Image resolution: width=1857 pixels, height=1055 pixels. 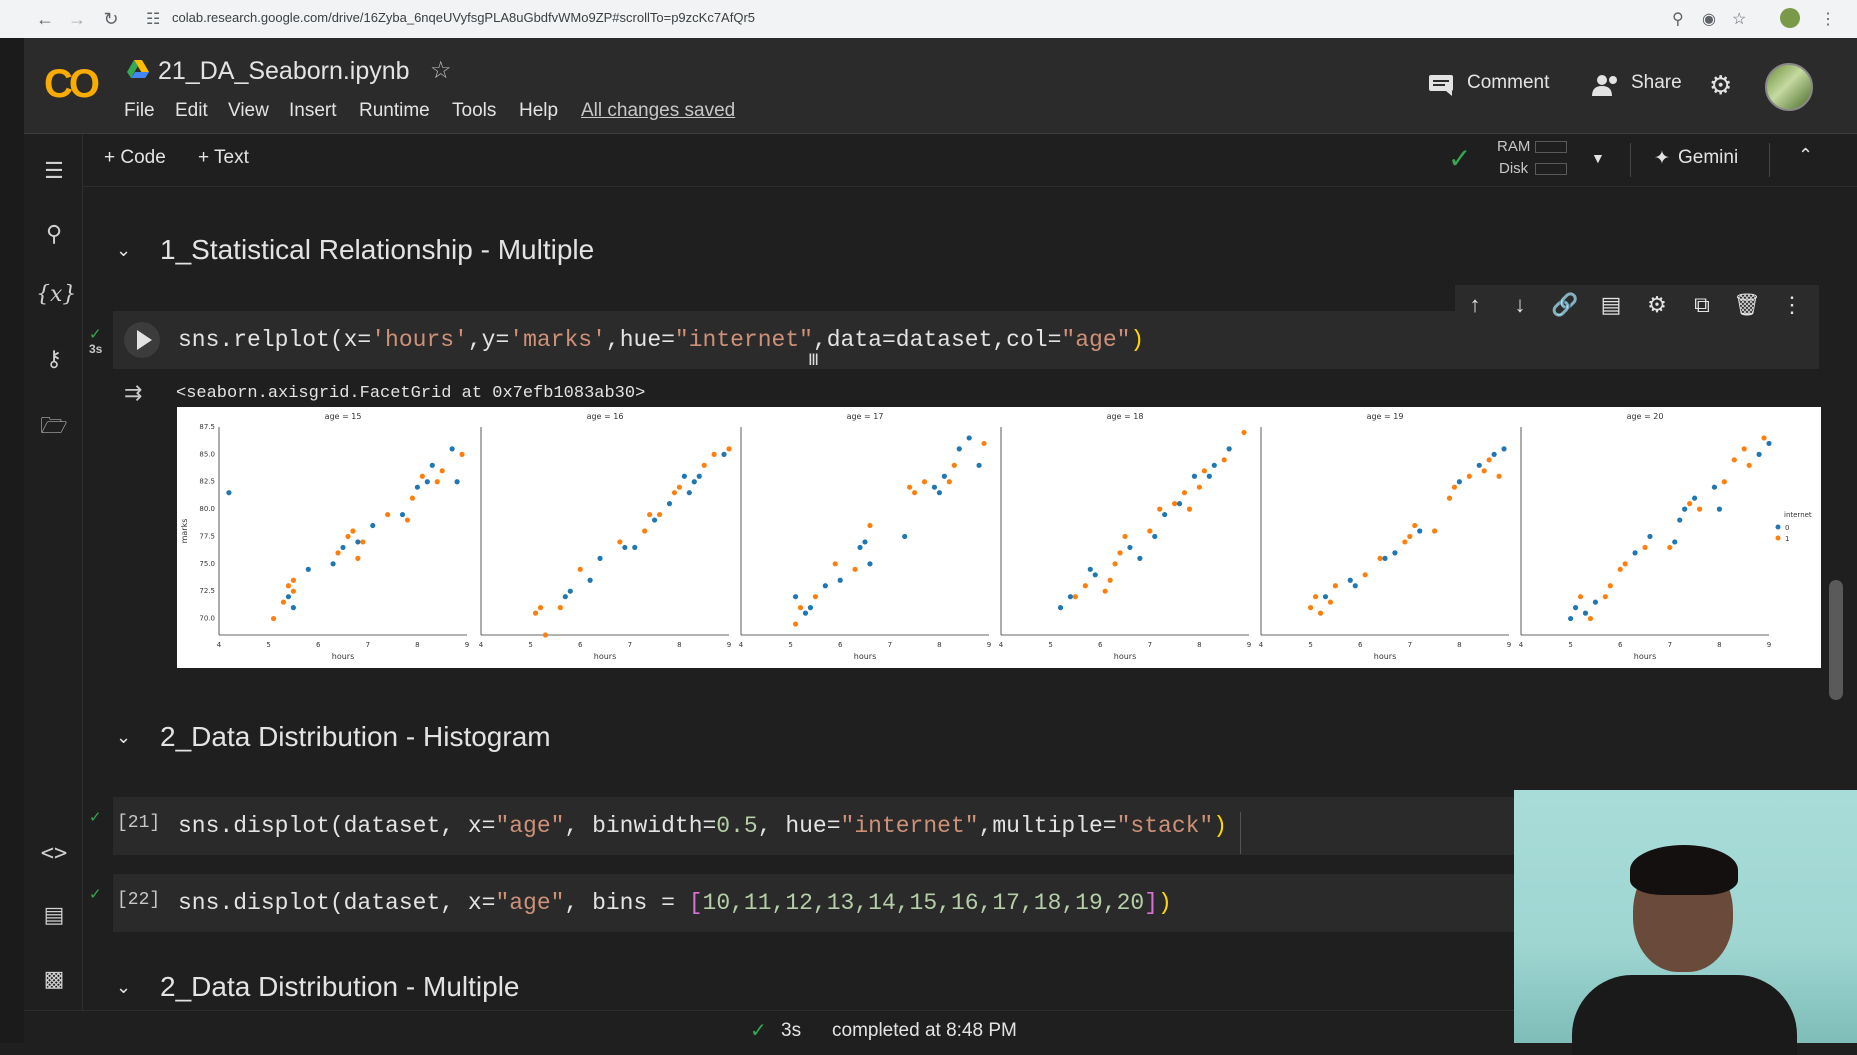 What do you see at coordinates (1606, 85) in the screenshot?
I see `share-people-icon` at bounding box center [1606, 85].